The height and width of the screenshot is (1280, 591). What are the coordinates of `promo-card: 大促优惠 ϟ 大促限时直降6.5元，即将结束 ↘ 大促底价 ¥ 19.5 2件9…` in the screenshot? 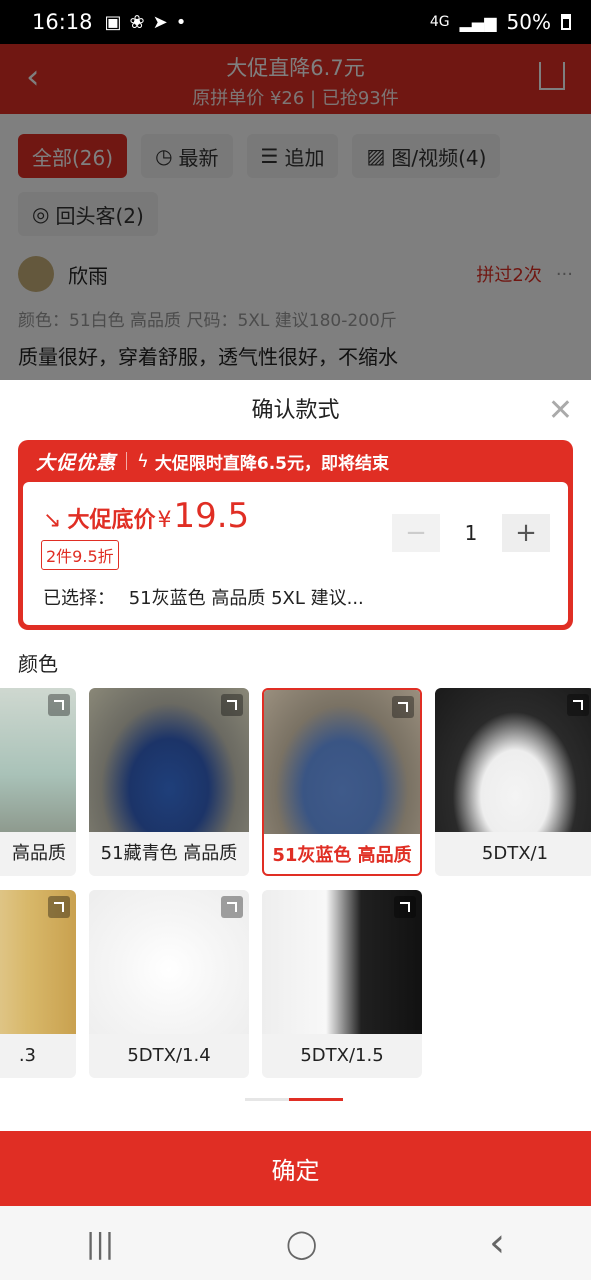 It's located at (295, 535).